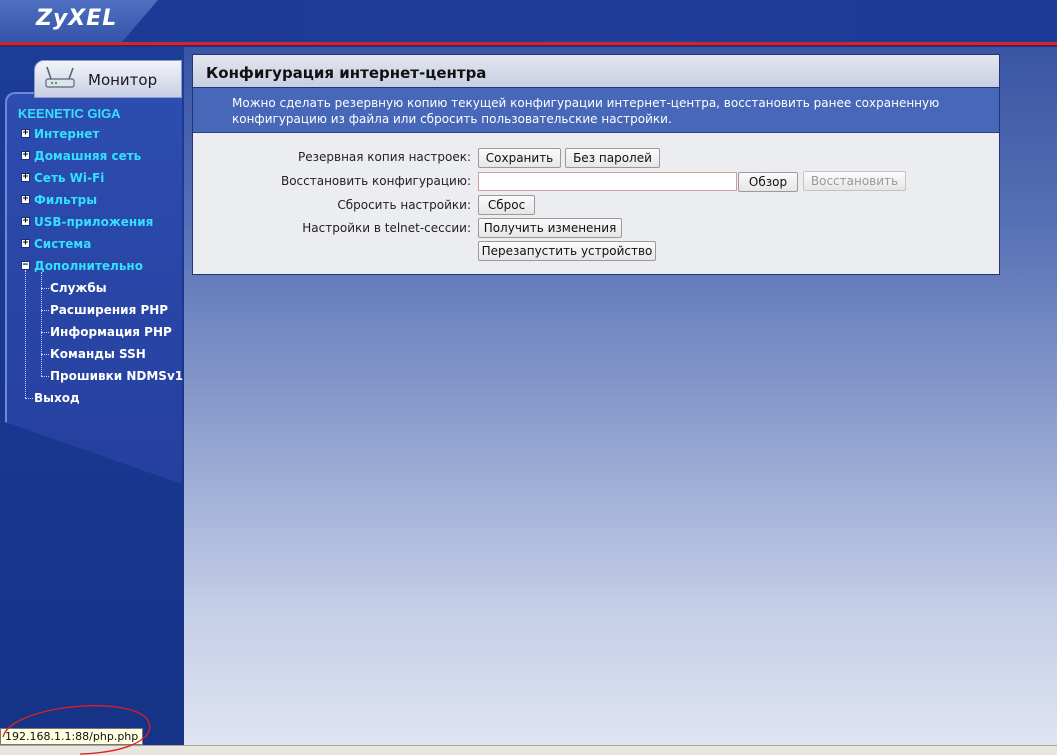  I want to click on page-title: Конфигурация интернет-центра, so click(346, 73).